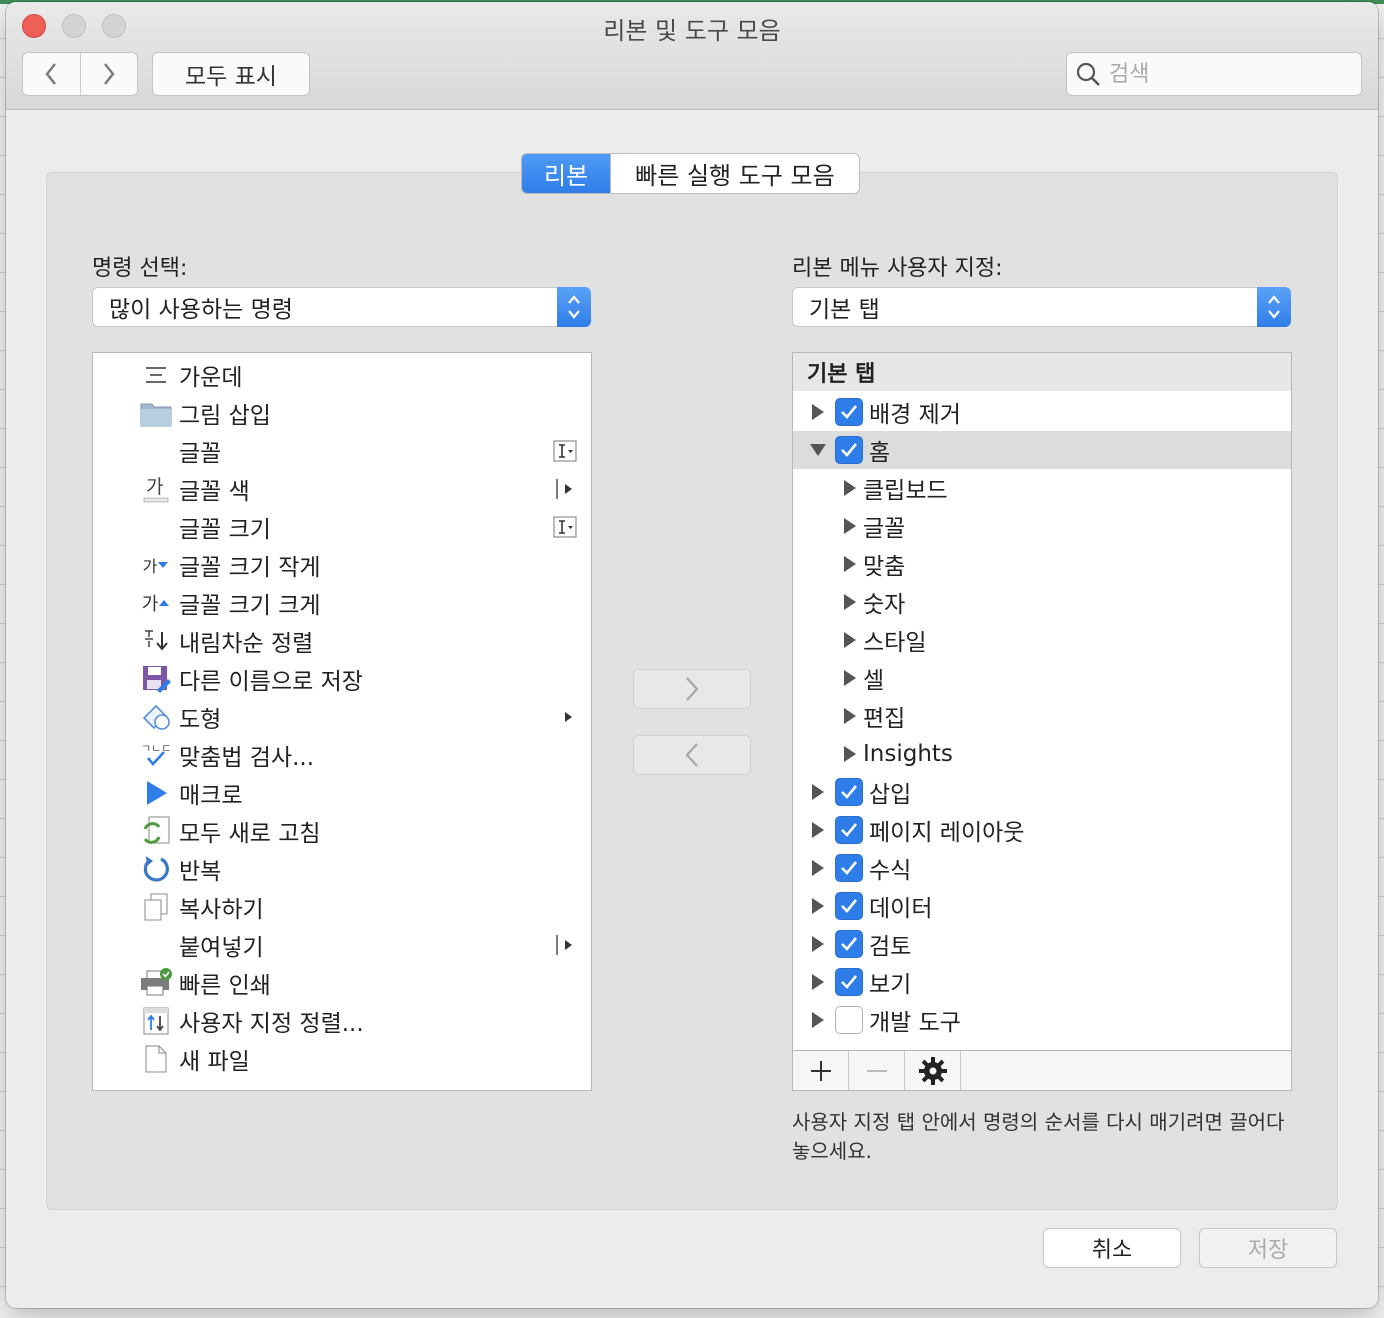 This screenshot has height=1318, width=1384. What do you see at coordinates (734, 173) in the screenshot?
I see `tab-quick-access-toolbar: 빠른 실행 도구 모음` at bounding box center [734, 173].